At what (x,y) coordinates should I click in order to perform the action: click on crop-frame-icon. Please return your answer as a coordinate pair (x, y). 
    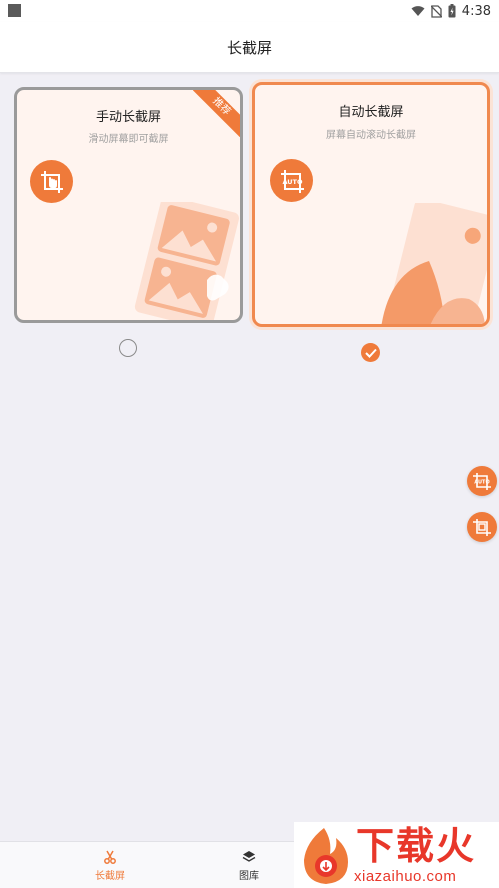
    Looking at the image, I should click on (482, 527).